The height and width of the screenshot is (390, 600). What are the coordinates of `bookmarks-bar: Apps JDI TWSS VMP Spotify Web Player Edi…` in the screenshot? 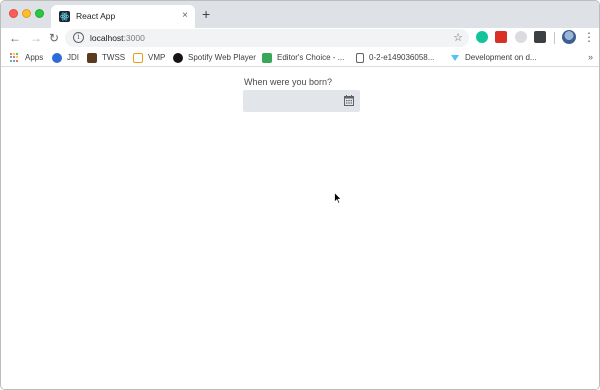 It's located at (300, 57).